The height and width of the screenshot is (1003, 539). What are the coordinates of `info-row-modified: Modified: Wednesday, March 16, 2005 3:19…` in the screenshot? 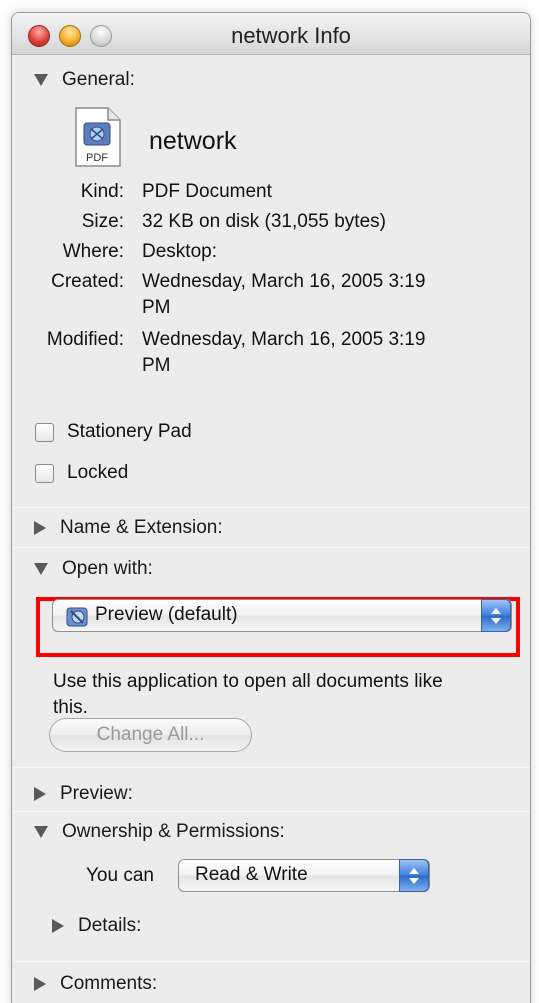 It's located at (271, 353).